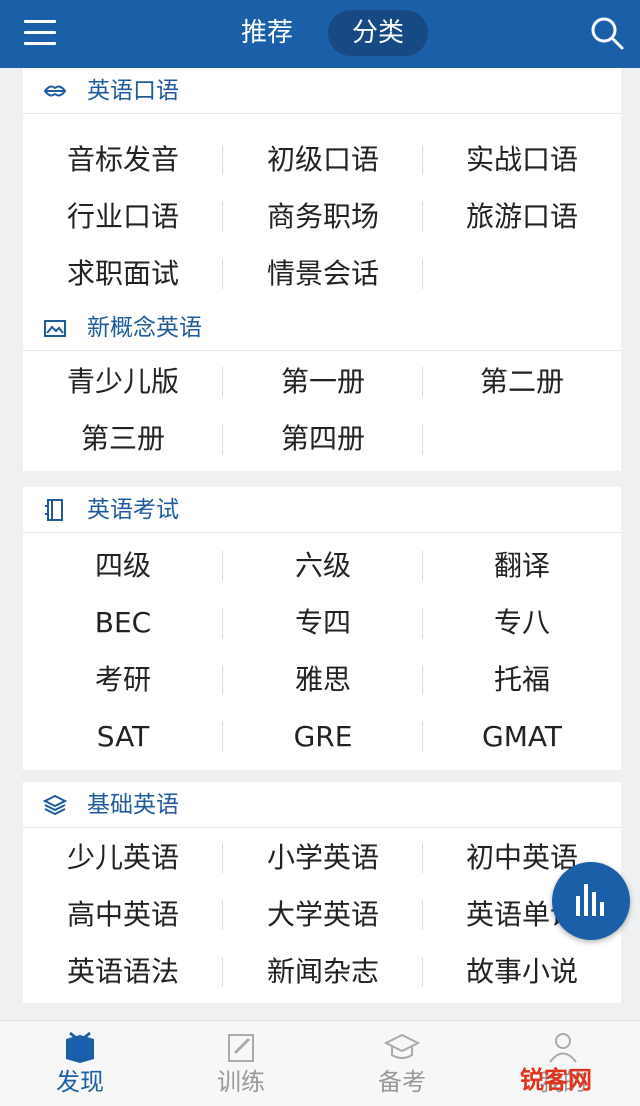 Image resolution: width=640 pixels, height=1106 pixels. Describe the element at coordinates (522, 622) in the screenshot. I see `category-item: 专八` at that location.